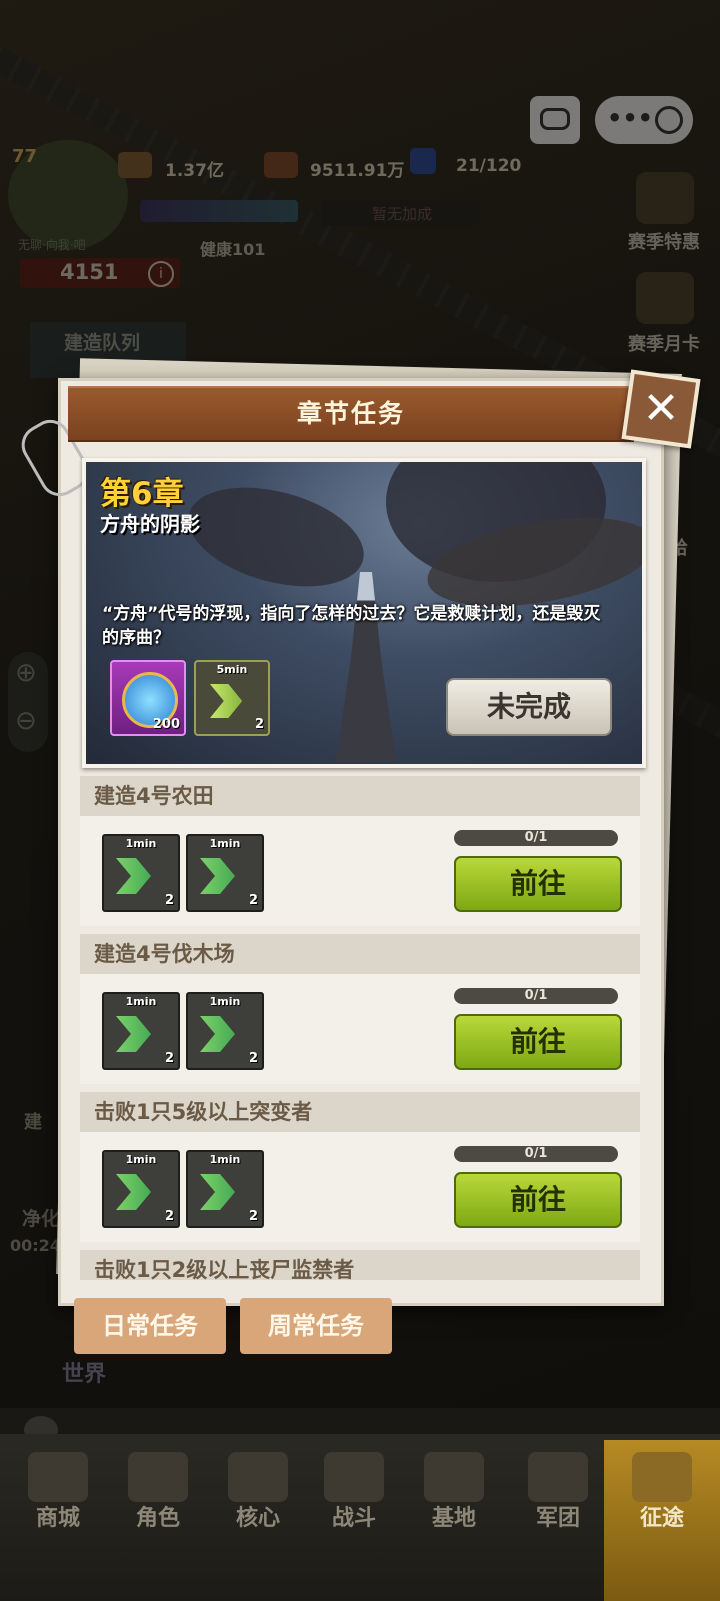  I want to click on speedup-icon, so click(226, 701).